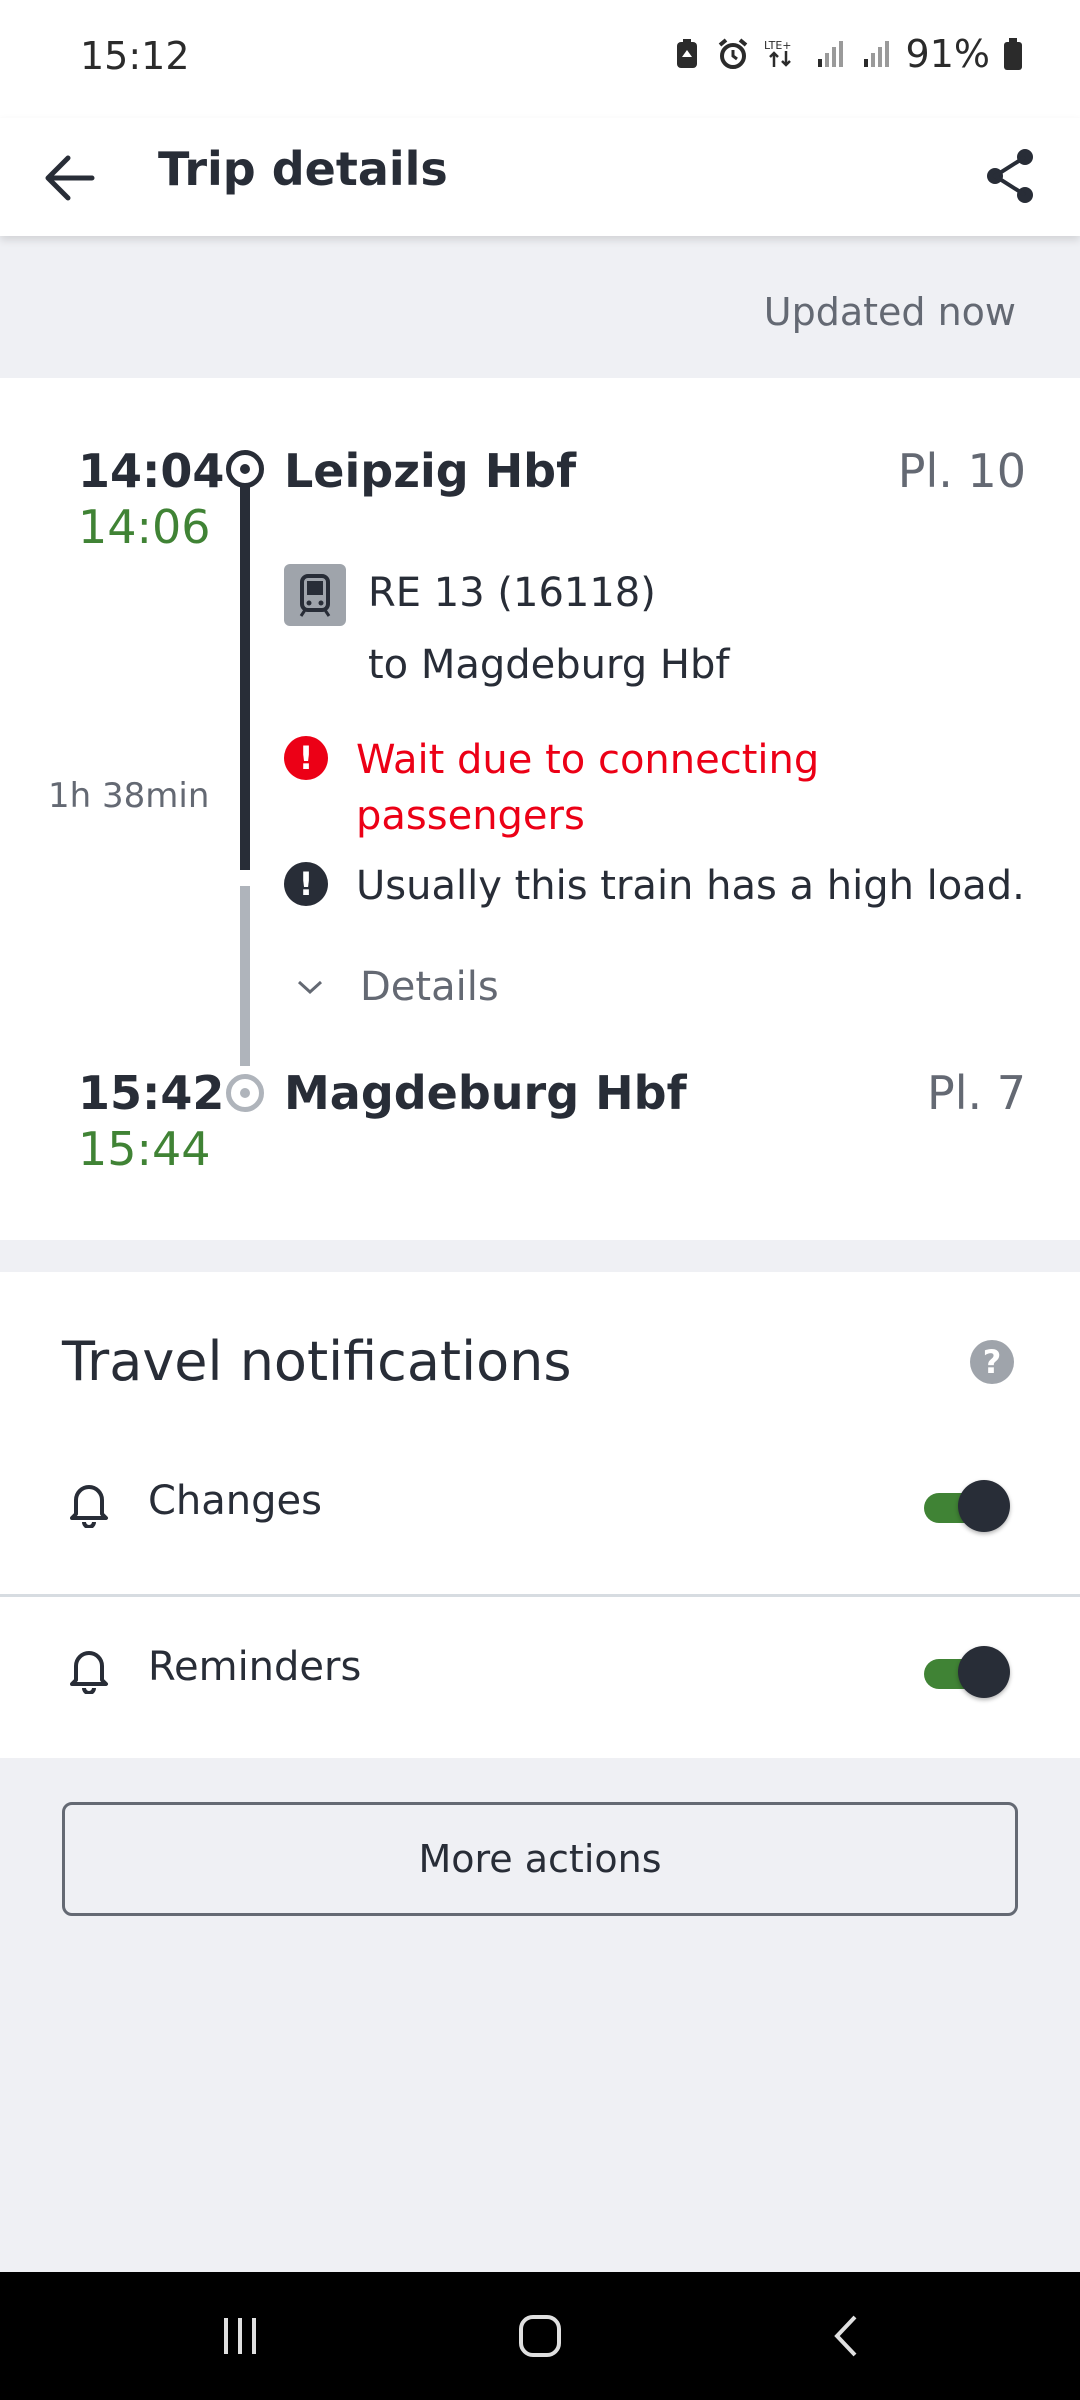 This screenshot has height=2400, width=1080. Describe the element at coordinates (733, 54) in the screenshot. I see `alarm-icon` at that location.